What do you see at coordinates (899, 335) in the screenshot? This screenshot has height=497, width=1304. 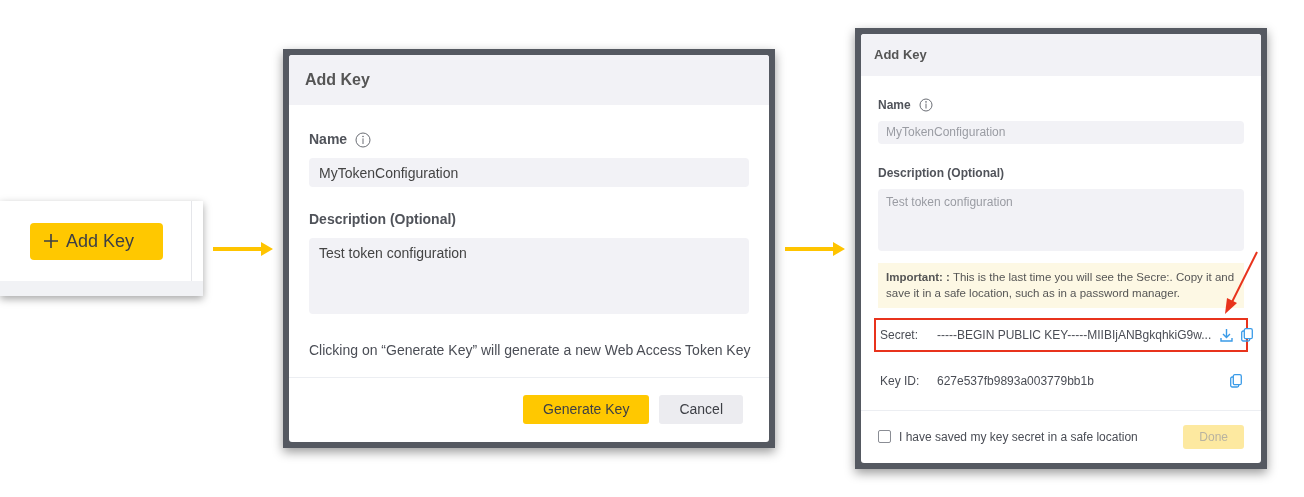 I see `key-label: Secret:` at bounding box center [899, 335].